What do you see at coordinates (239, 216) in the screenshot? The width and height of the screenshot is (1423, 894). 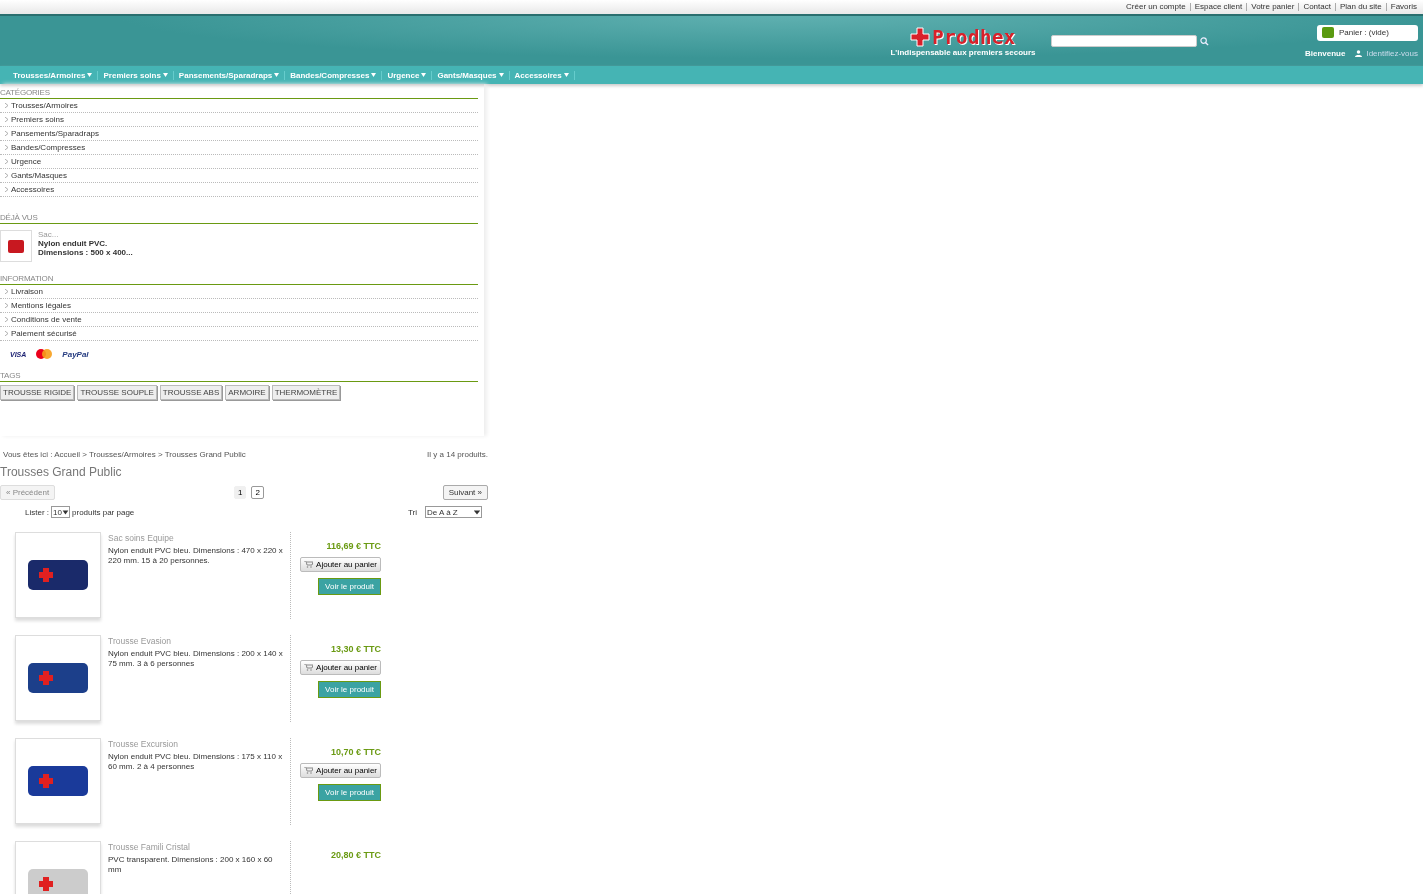 I see `block-title: DÉJÀ VUS` at bounding box center [239, 216].